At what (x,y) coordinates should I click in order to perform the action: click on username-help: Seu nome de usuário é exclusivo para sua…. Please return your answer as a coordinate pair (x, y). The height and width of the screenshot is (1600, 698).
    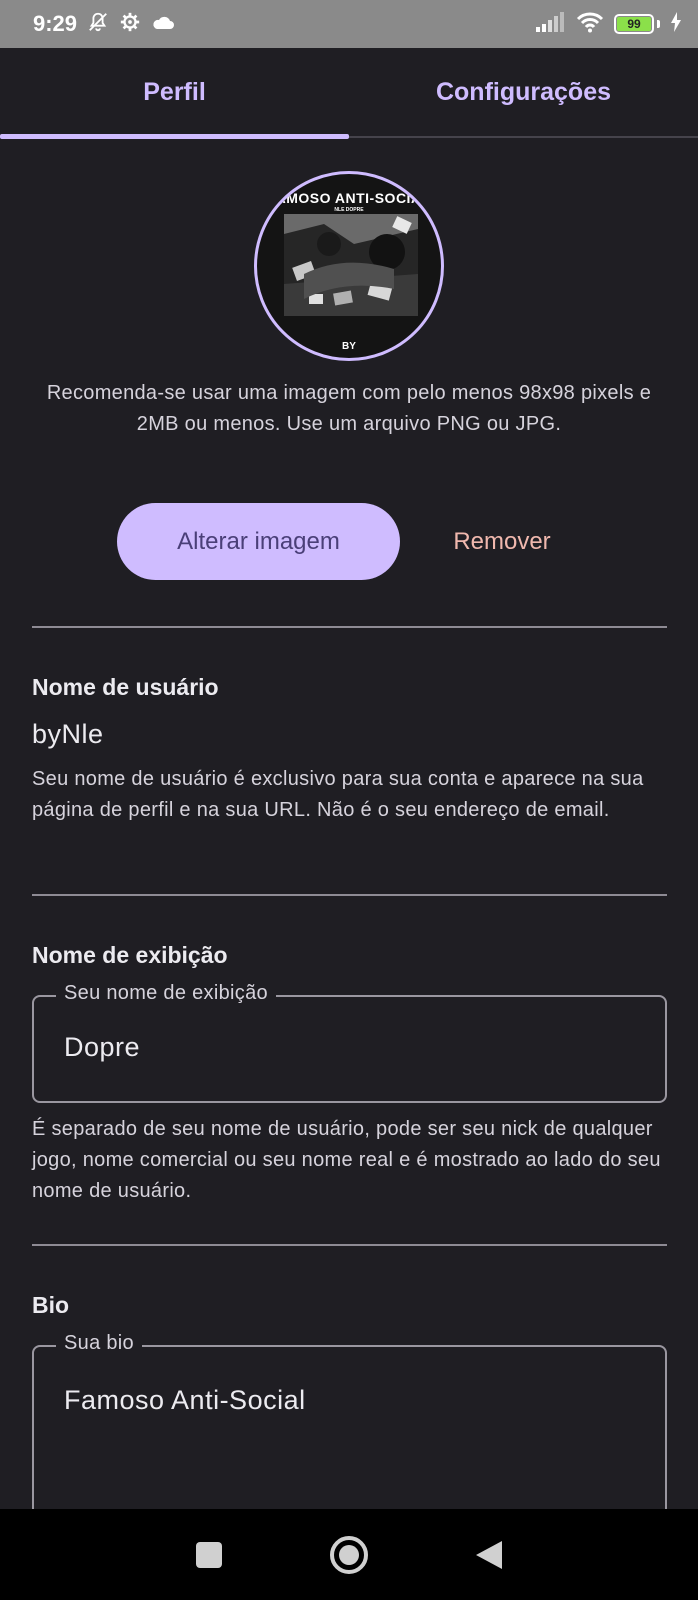
    Looking at the image, I should click on (338, 794).